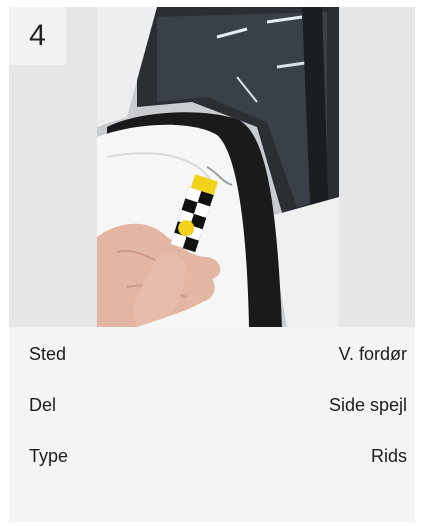 The height and width of the screenshot is (526, 422). I want to click on detail-label: Del, so click(43, 405).